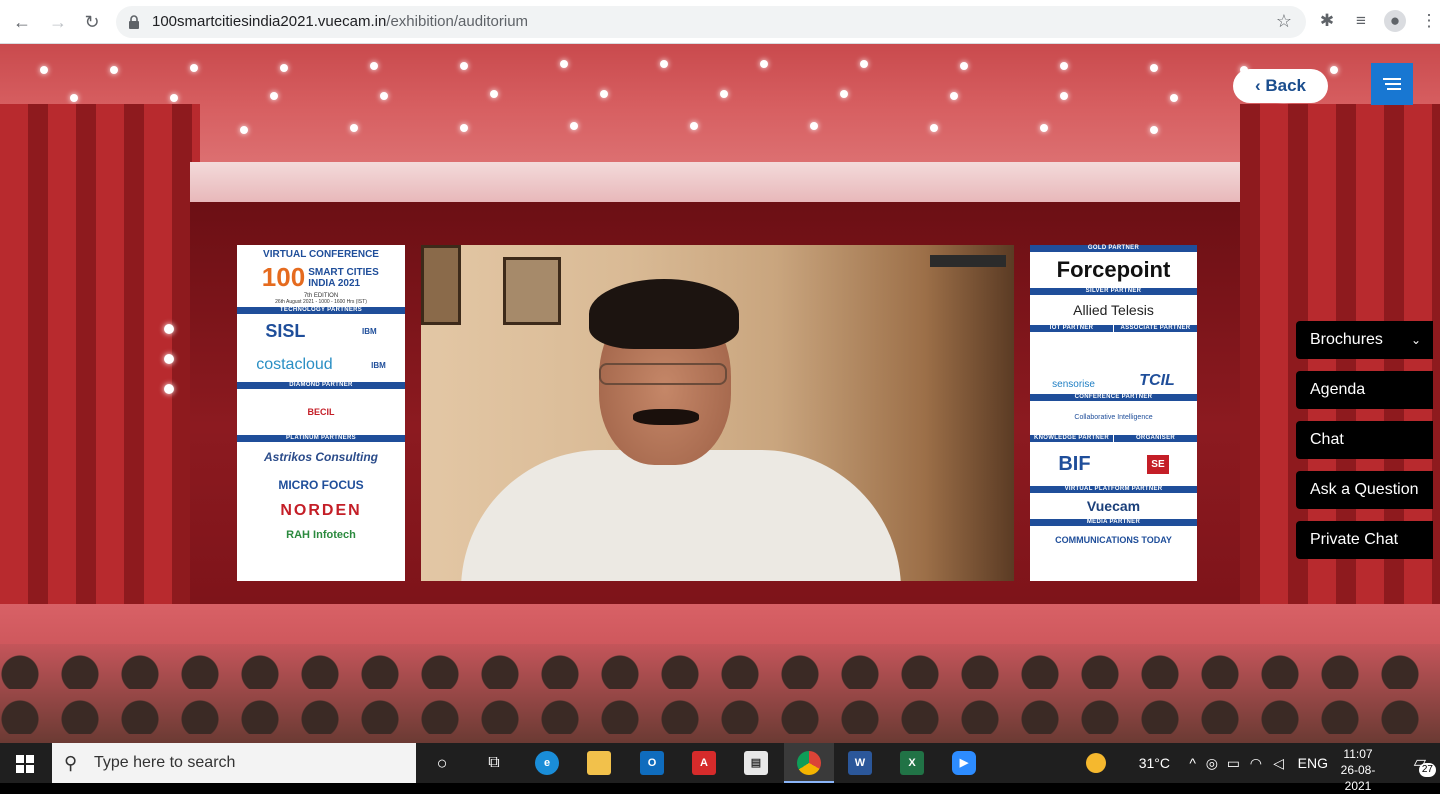 Image resolution: width=1440 pixels, height=794 pixels. What do you see at coordinates (666, 417) in the screenshot?
I see `speaker-mustache` at bounding box center [666, 417].